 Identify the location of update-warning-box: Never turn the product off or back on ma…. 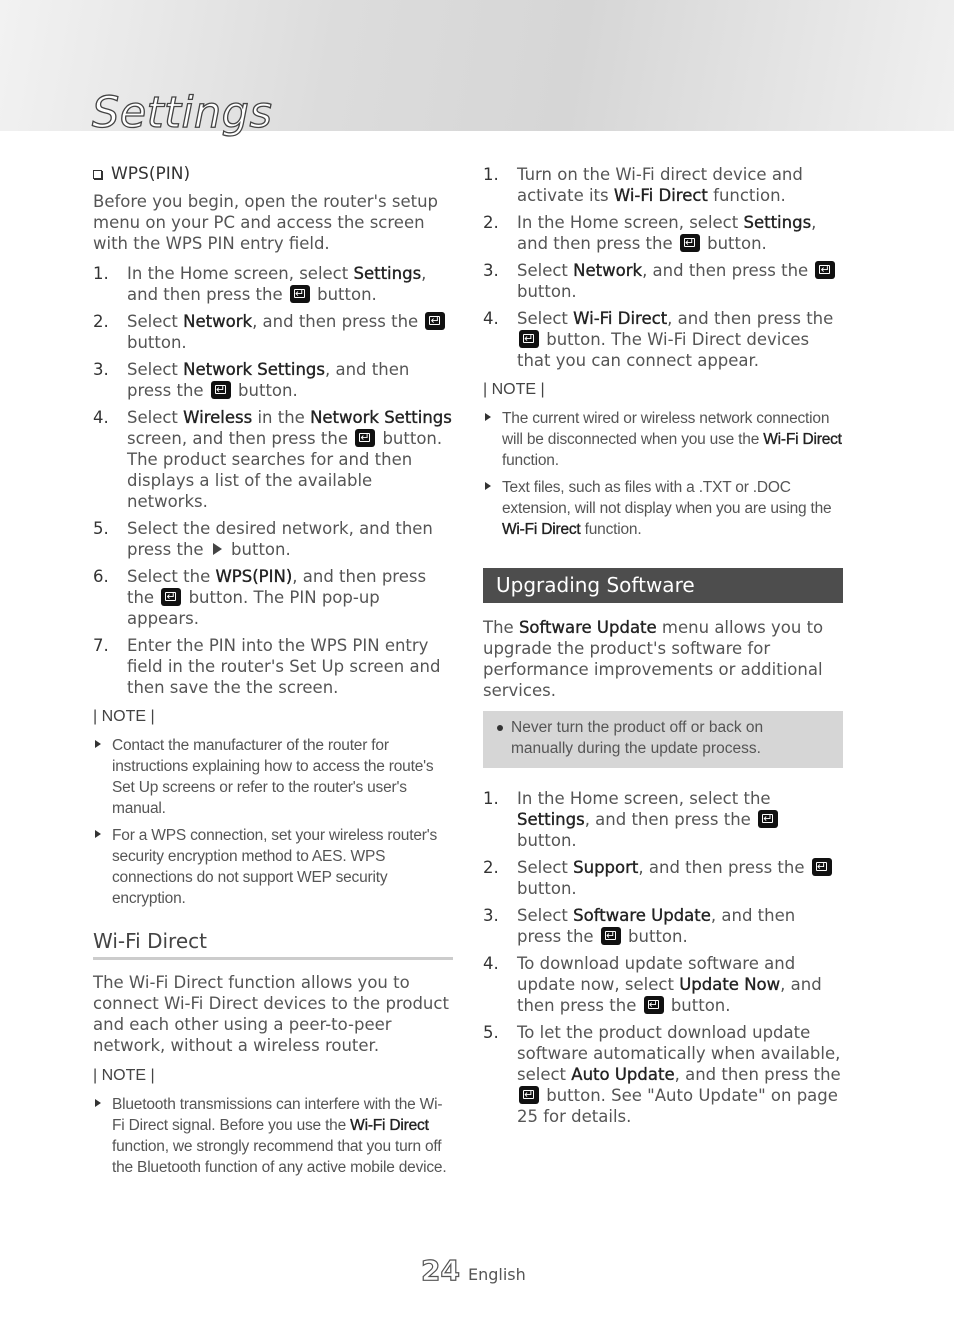
(663, 739).